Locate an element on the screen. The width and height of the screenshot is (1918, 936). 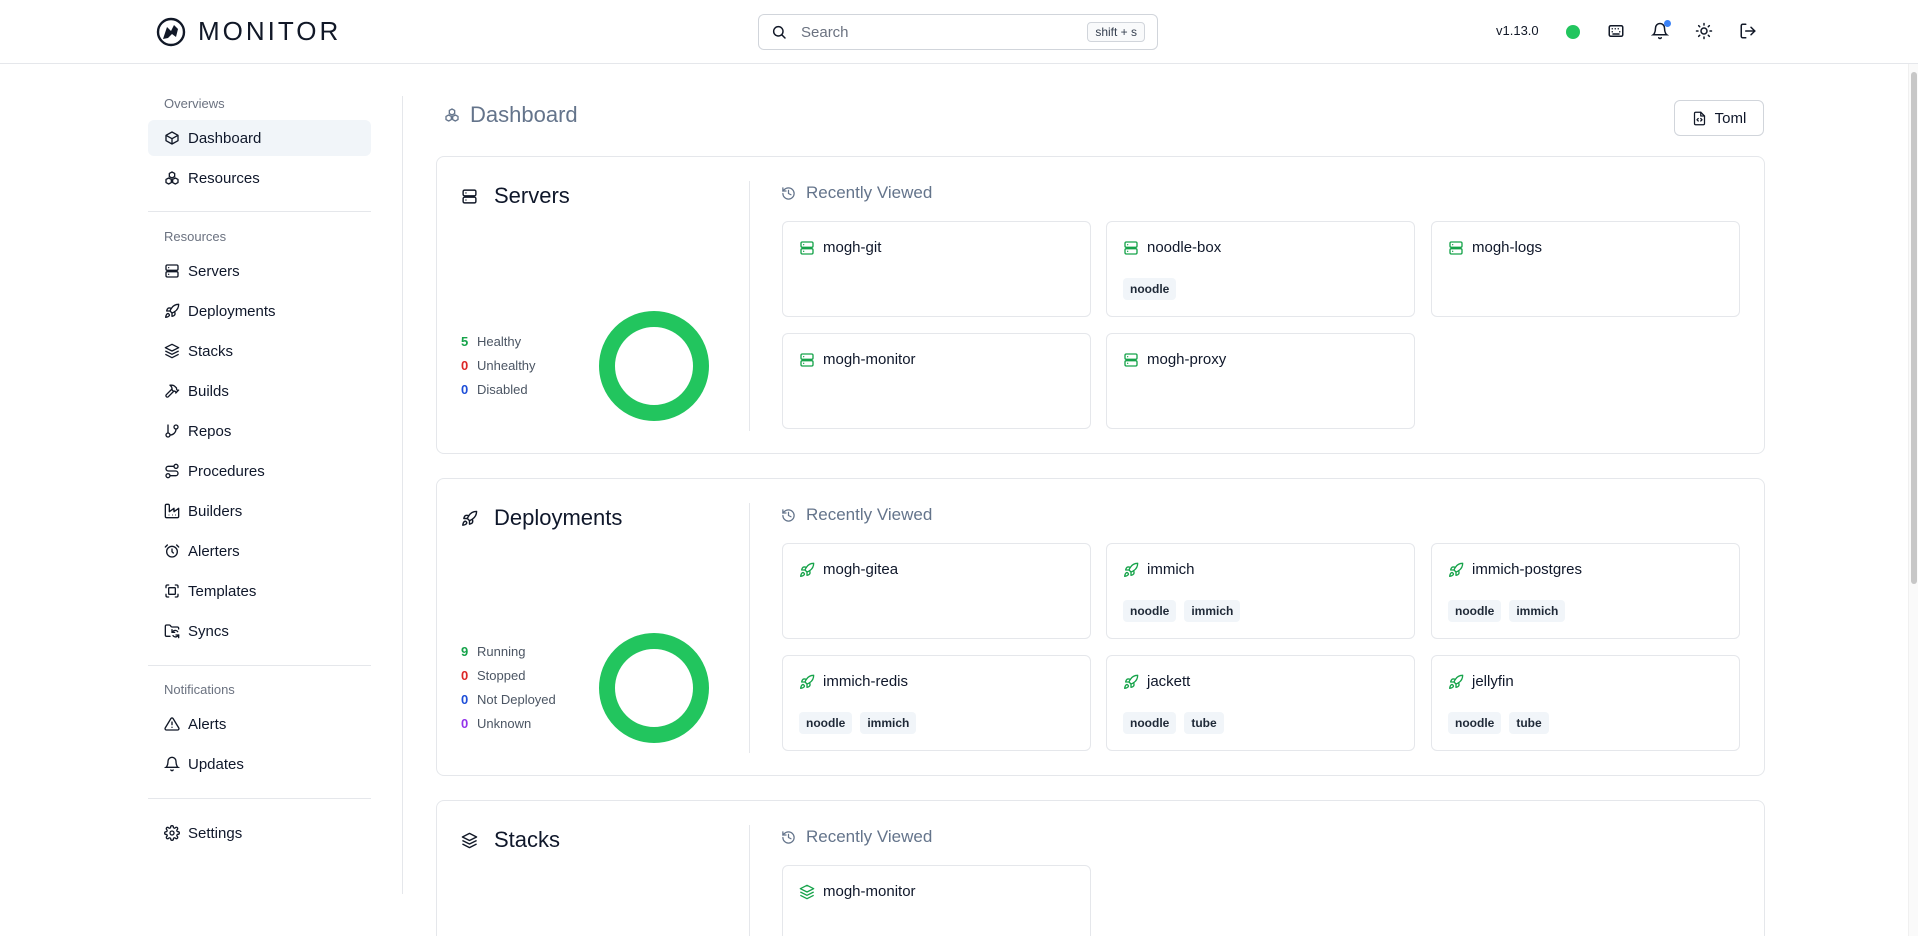
card-title: mogh-git is located at coordinates (852, 247).